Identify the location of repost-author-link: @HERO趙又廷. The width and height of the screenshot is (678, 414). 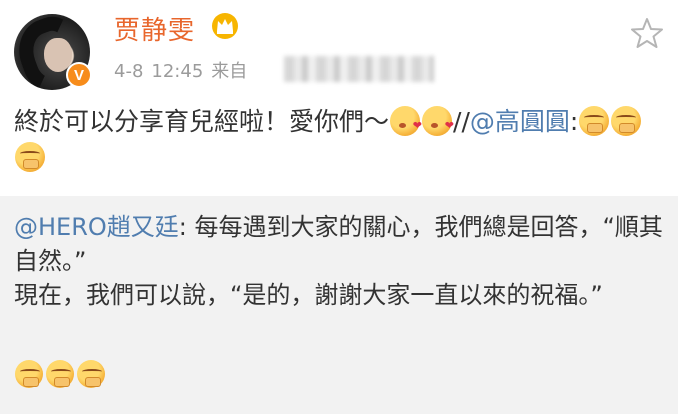
(96, 227).